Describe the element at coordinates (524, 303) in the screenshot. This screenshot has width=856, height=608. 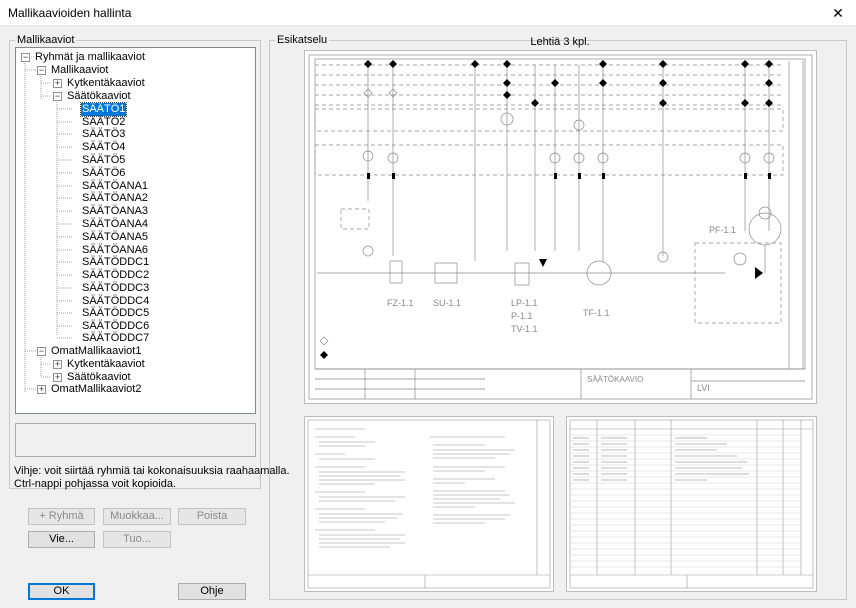
I see `label-lp: LP-1.1` at that location.